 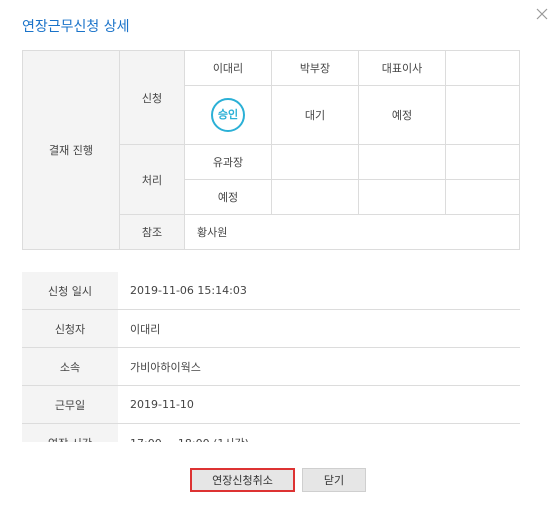 What do you see at coordinates (352, 232) in the screenshot?
I see `reference-name: 황사원` at bounding box center [352, 232].